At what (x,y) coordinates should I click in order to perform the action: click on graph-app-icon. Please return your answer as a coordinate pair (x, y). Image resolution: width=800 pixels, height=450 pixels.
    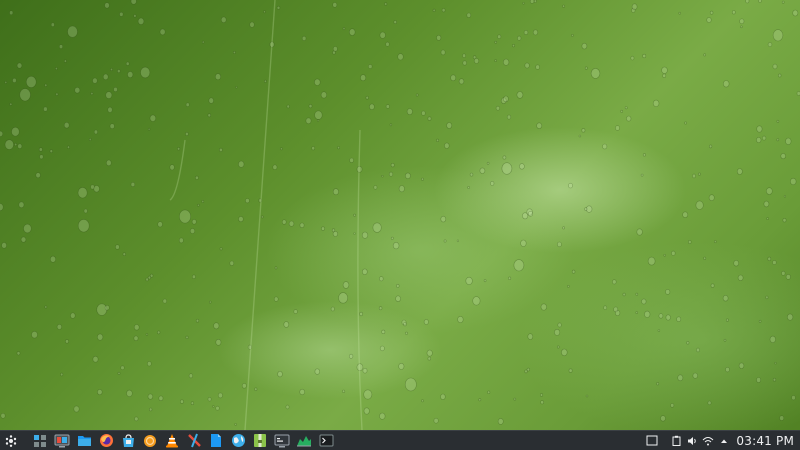
    Looking at the image, I should click on (304, 441).